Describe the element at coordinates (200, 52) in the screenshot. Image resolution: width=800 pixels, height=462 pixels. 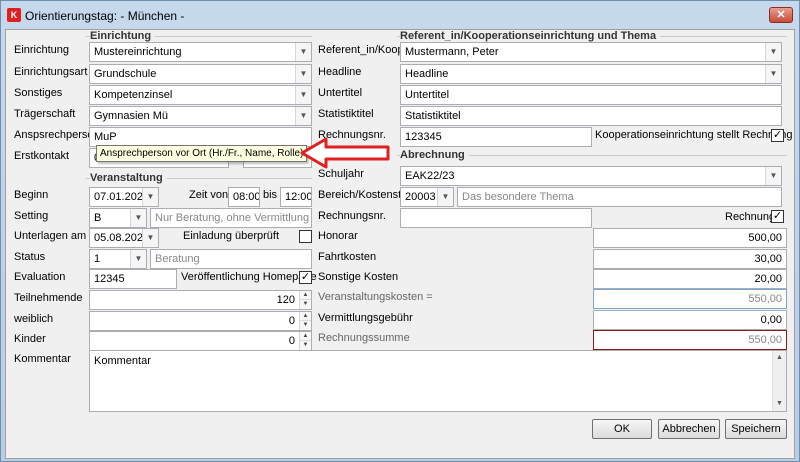
I see `einrichtung-select: Mustereinrichtung ▼` at that location.